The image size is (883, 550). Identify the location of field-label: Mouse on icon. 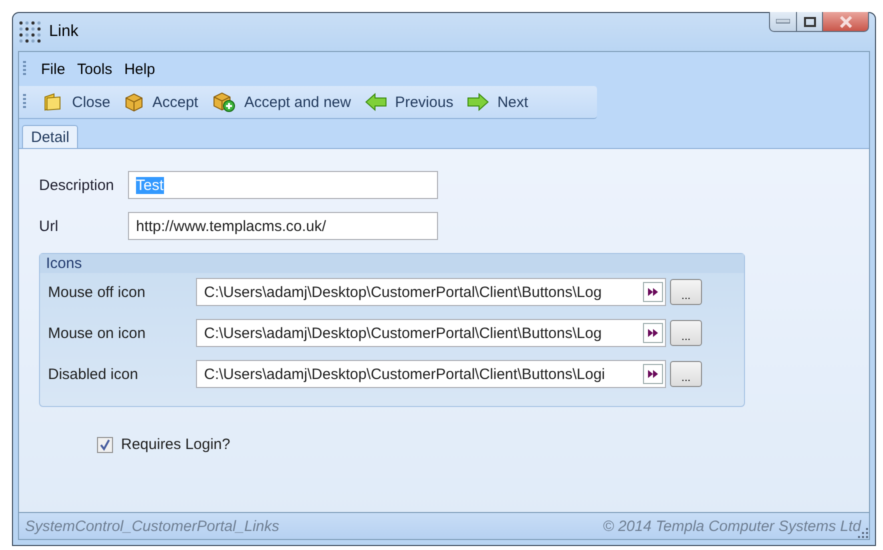
(97, 333).